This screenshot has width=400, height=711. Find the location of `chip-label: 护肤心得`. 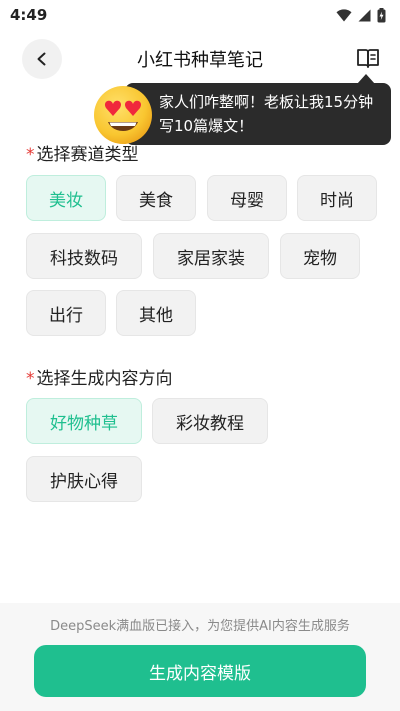

chip-label: 护肤心得 is located at coordinates (84, 481).